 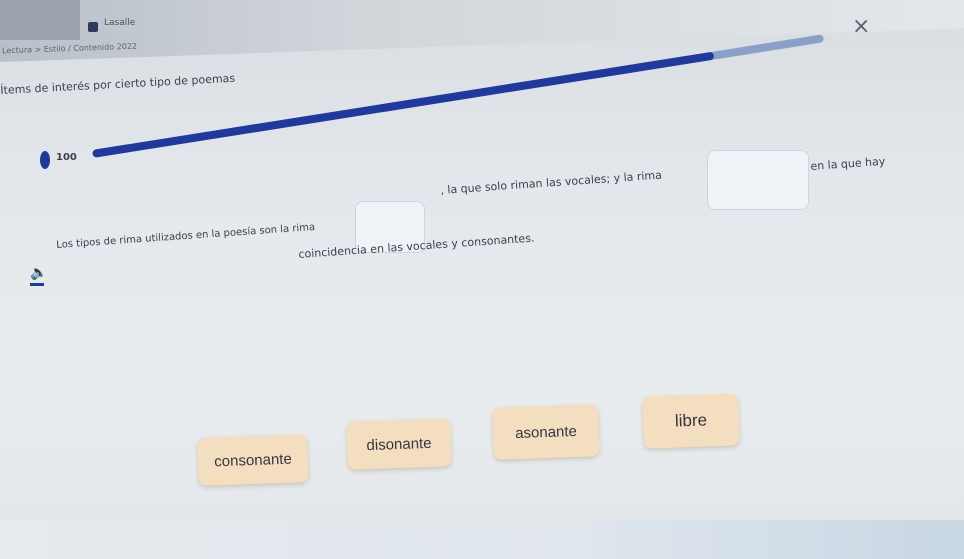 I want to click on sentence-part-3: en la que hay, so click(x=848, y=163).